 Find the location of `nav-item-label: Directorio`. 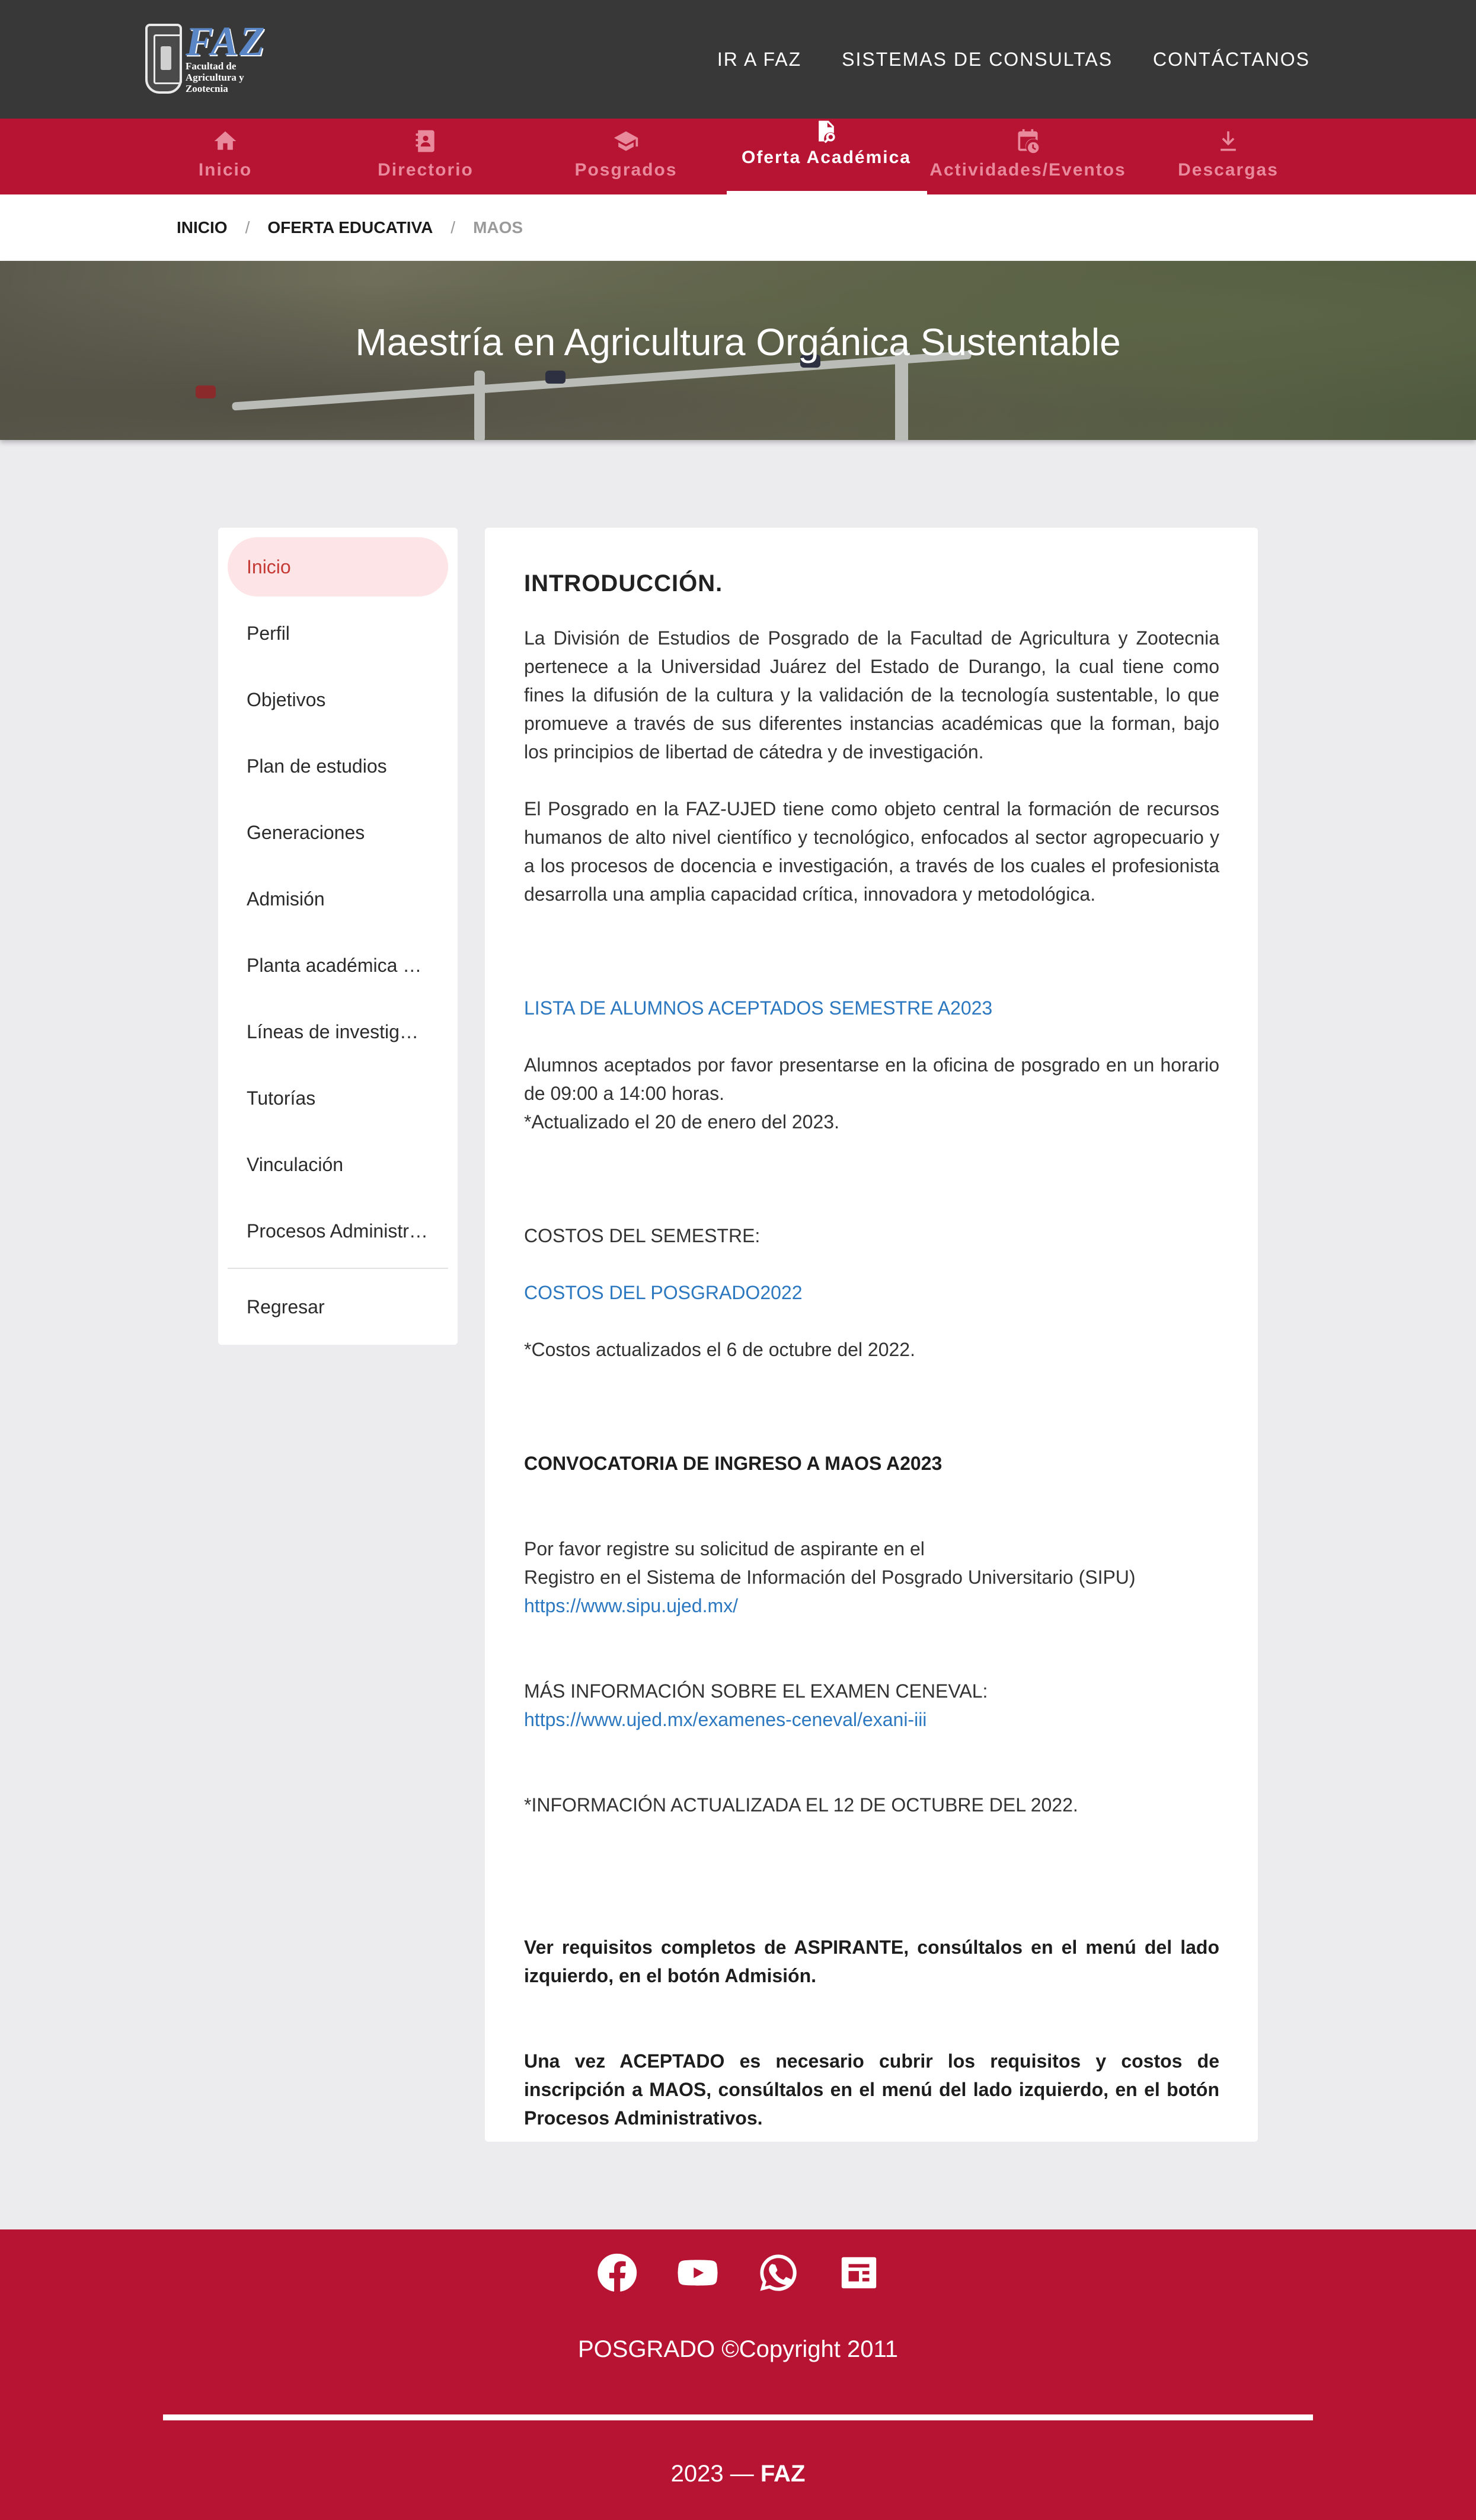

nav-item-label: Directorio is located at coordinates (426, 170).